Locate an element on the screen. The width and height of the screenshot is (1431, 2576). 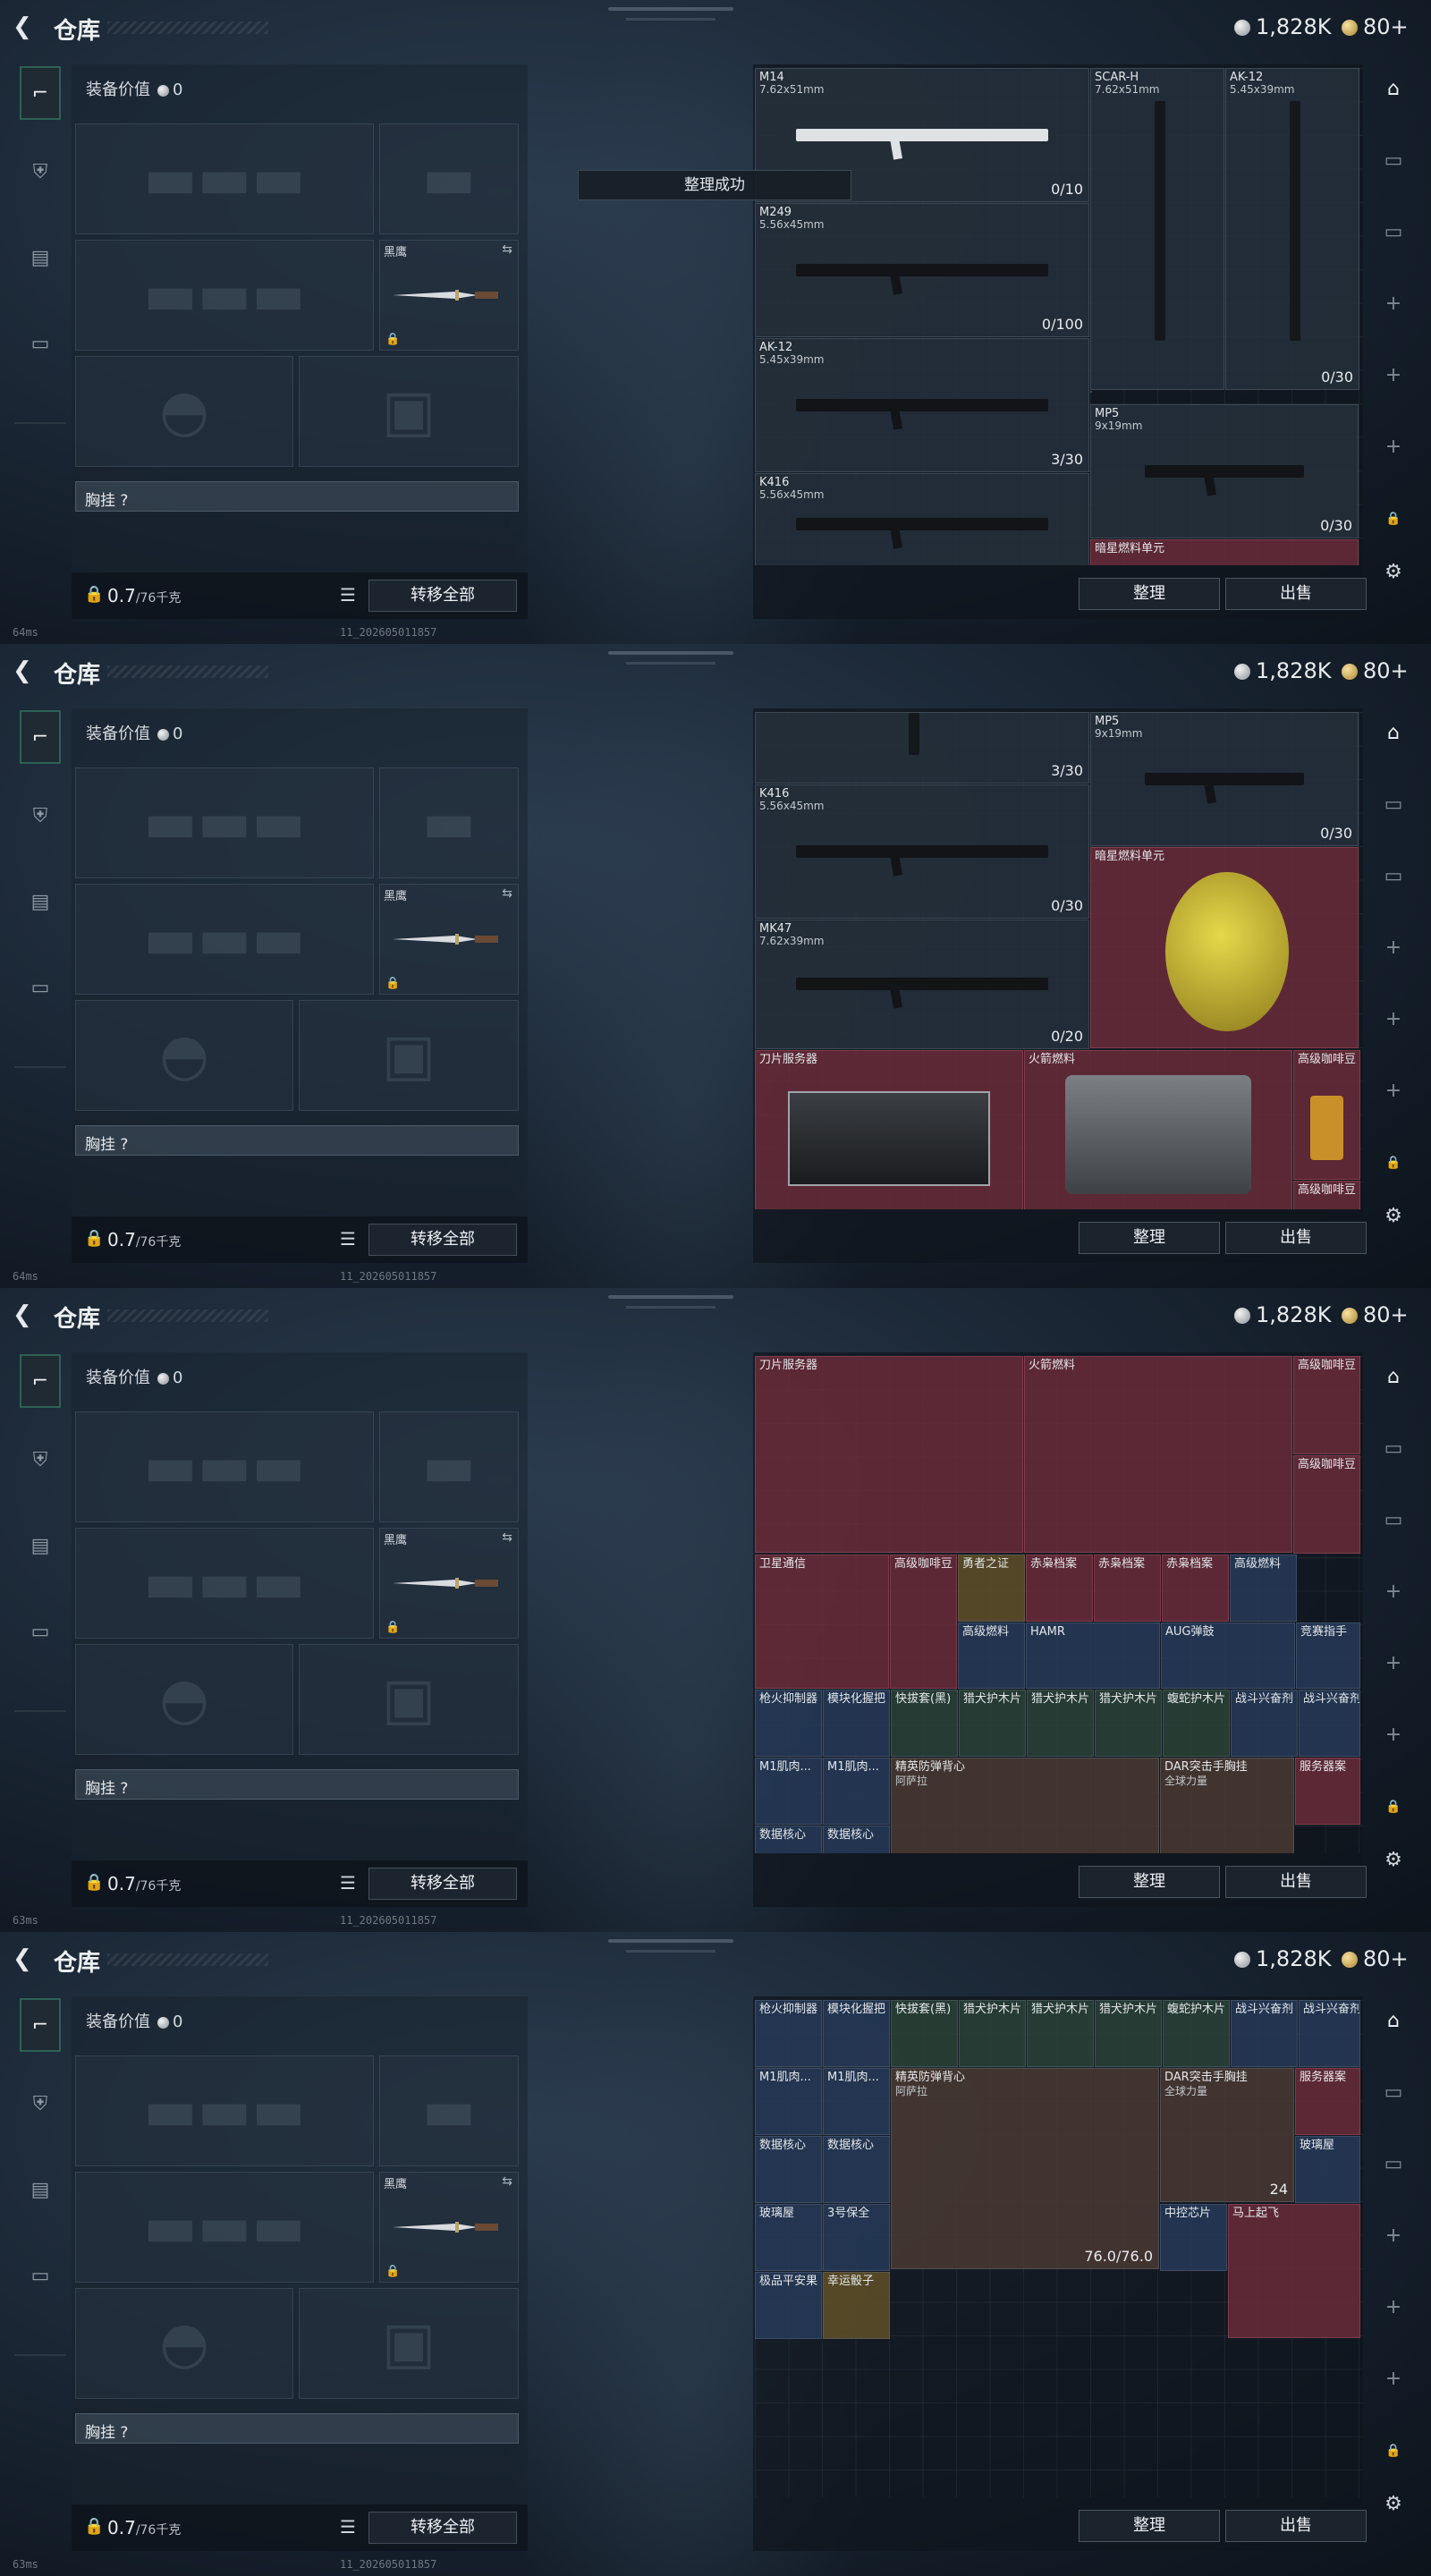
stash-item: AK-12 5.45x39mm 0/30 is located at coordinates (1292, 229).